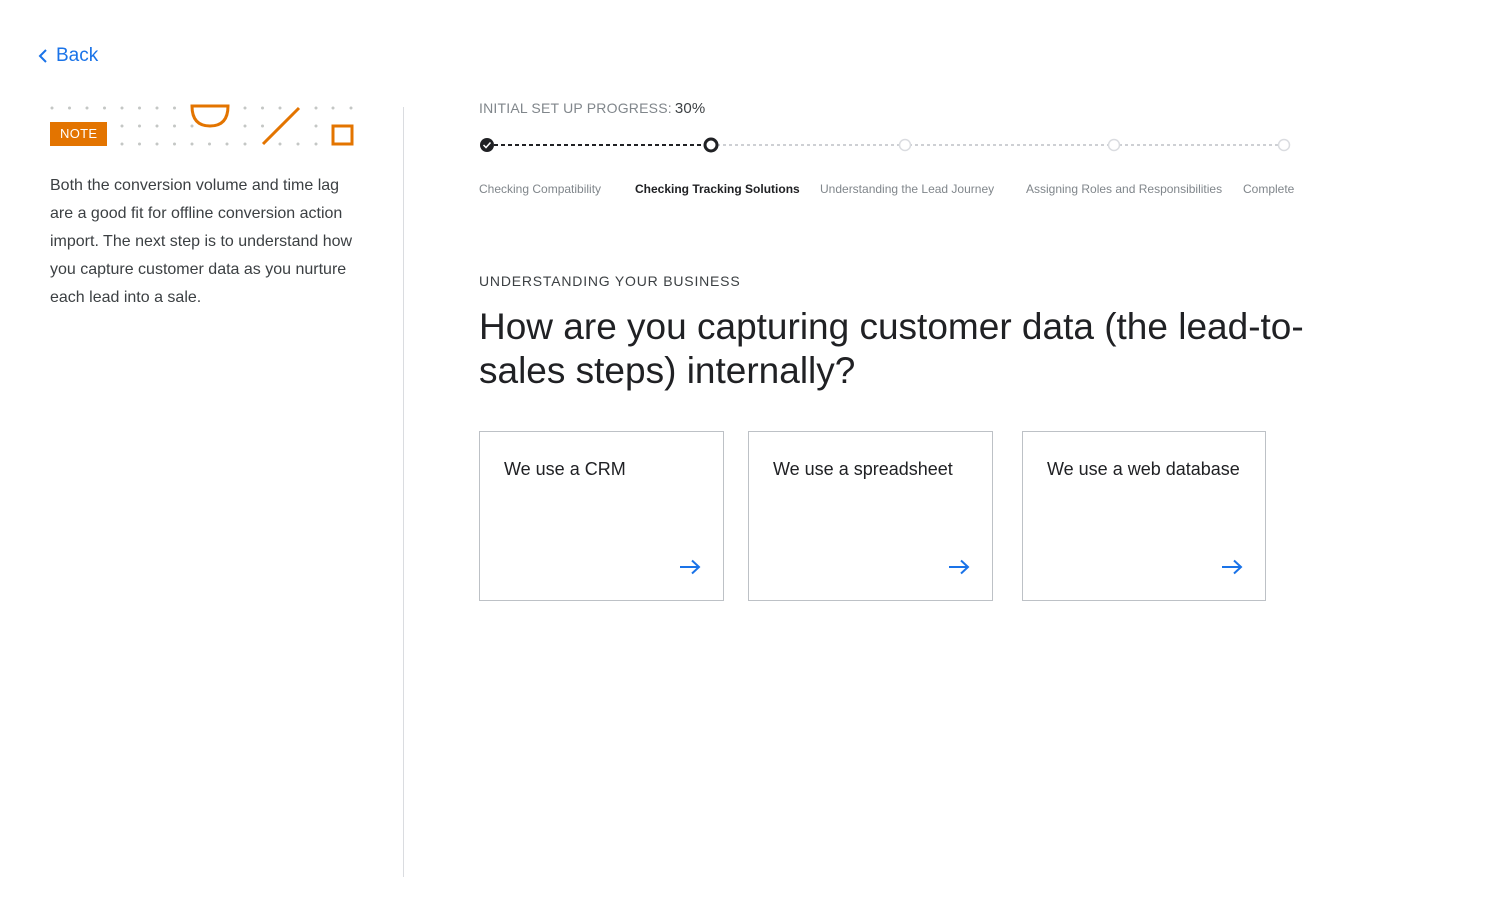 Image resolution: width=1500 pixels, height=908 pixels. I want to click on note-badge: NOTE, so click(79, 134).